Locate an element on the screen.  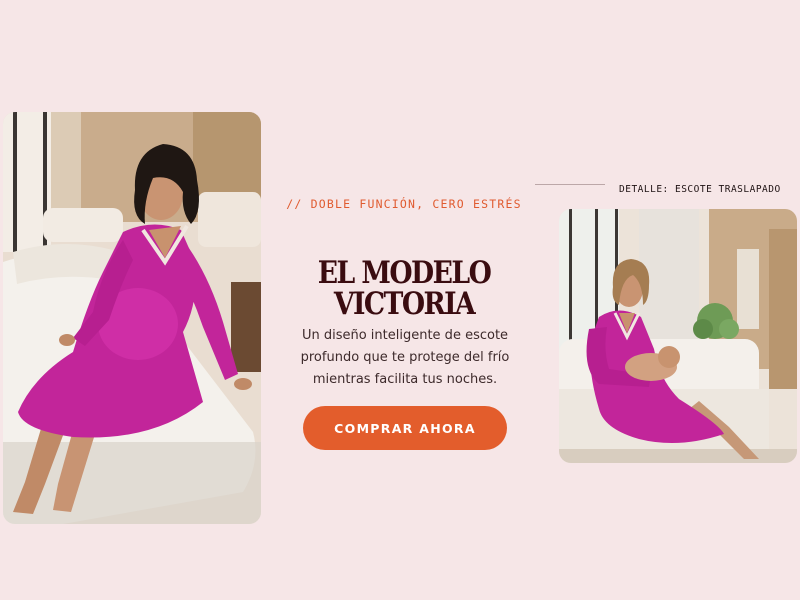
buy-now-button: COMPRAR AHORA is located at coordinates (405, 428).